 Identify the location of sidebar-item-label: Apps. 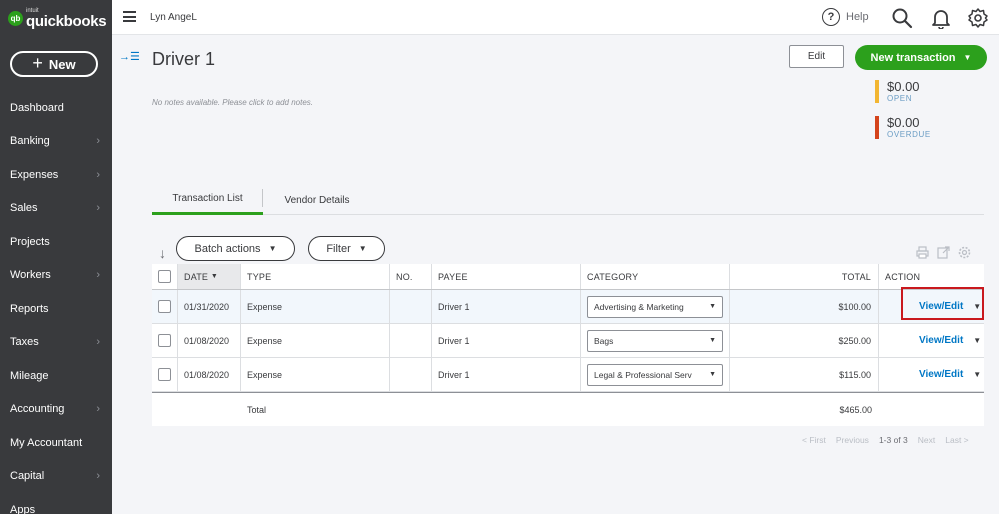
(23, 508).